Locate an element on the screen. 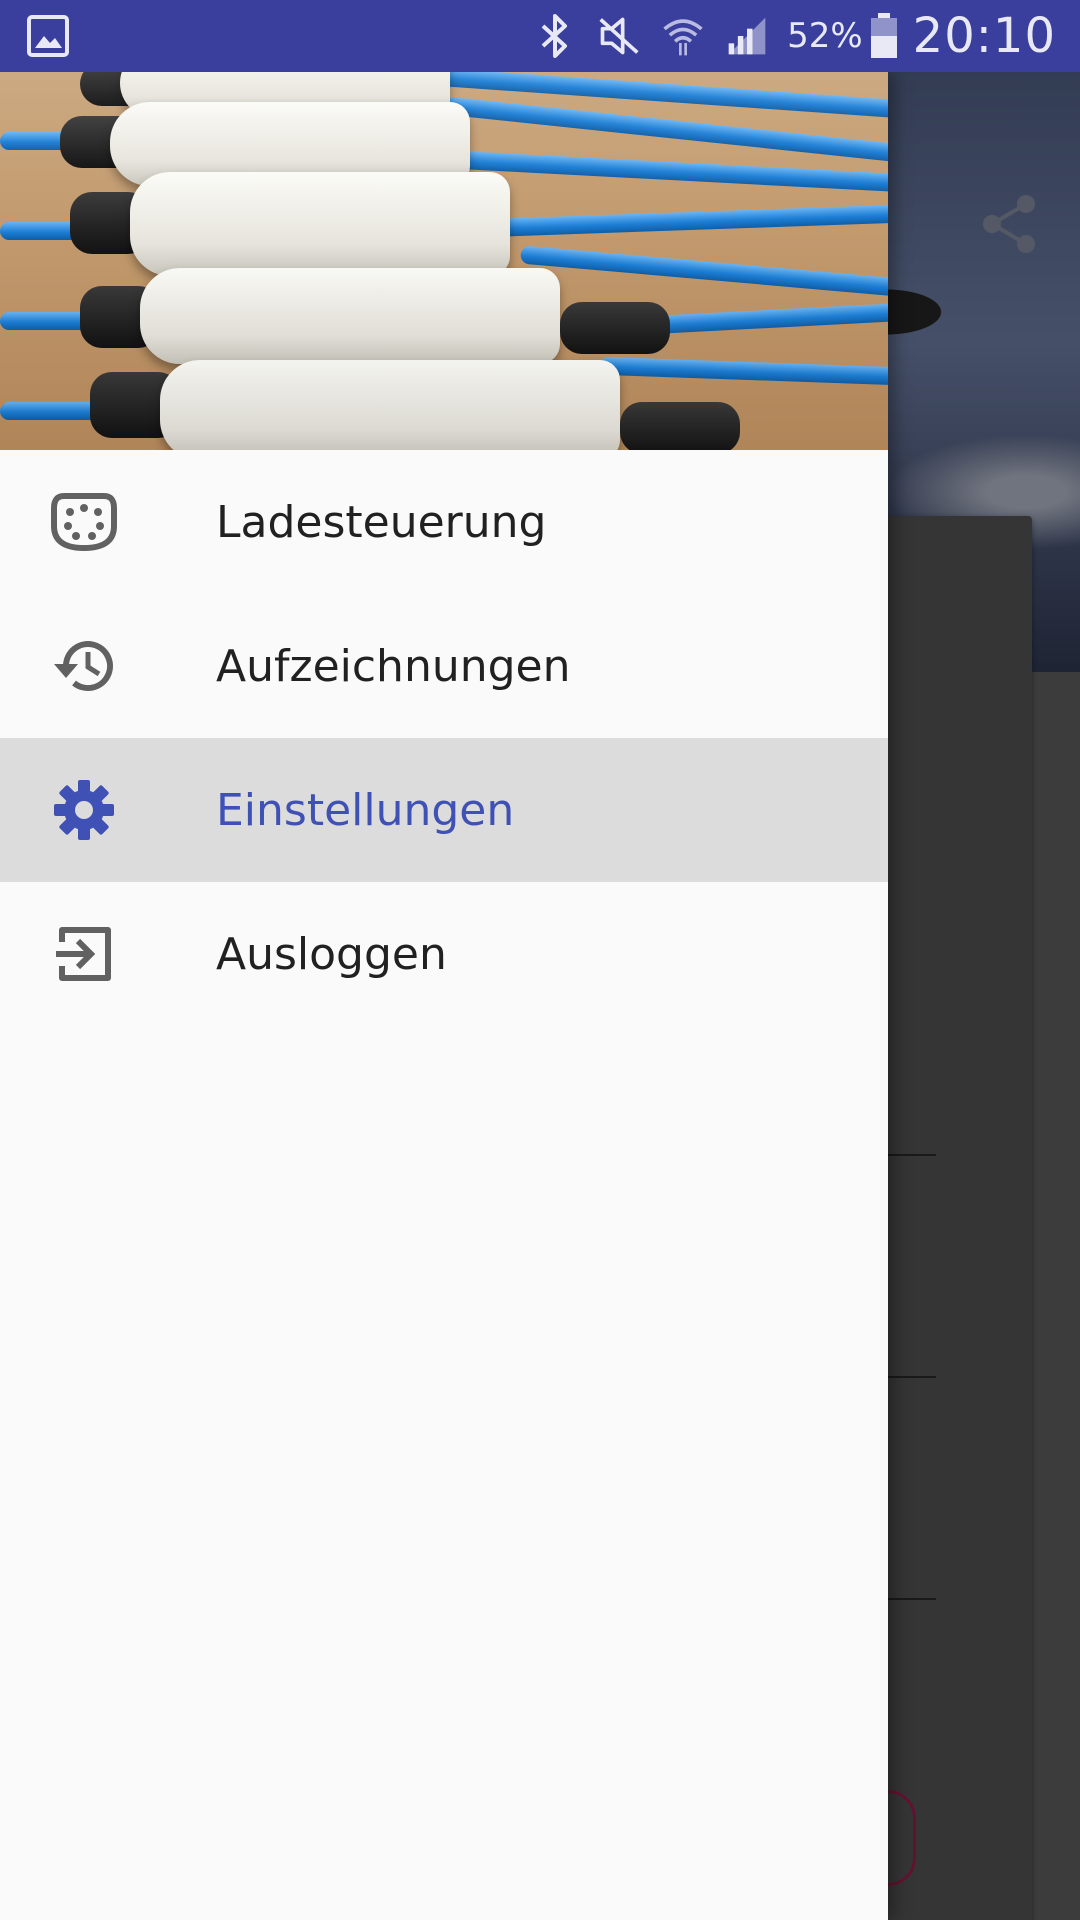 The width and height of the screenshot is (1080, 1920). menu-item-ausloggen: Ausloggen is located at coordinates (444, 954).